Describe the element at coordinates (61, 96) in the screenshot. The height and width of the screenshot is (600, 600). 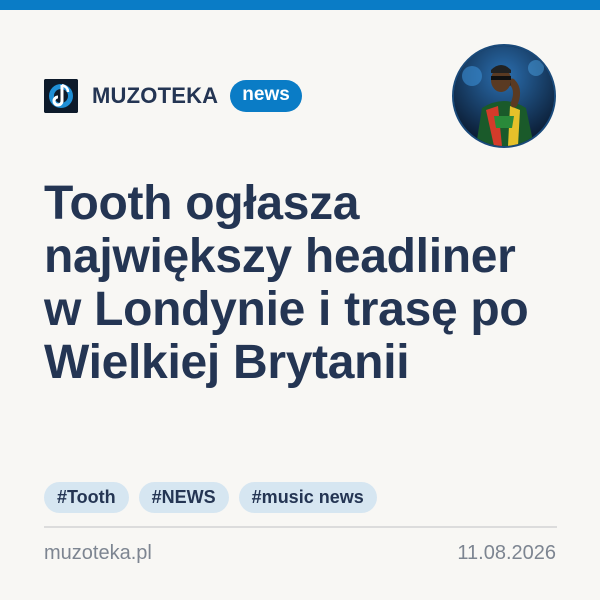
I see `music-note-icon` at that location.